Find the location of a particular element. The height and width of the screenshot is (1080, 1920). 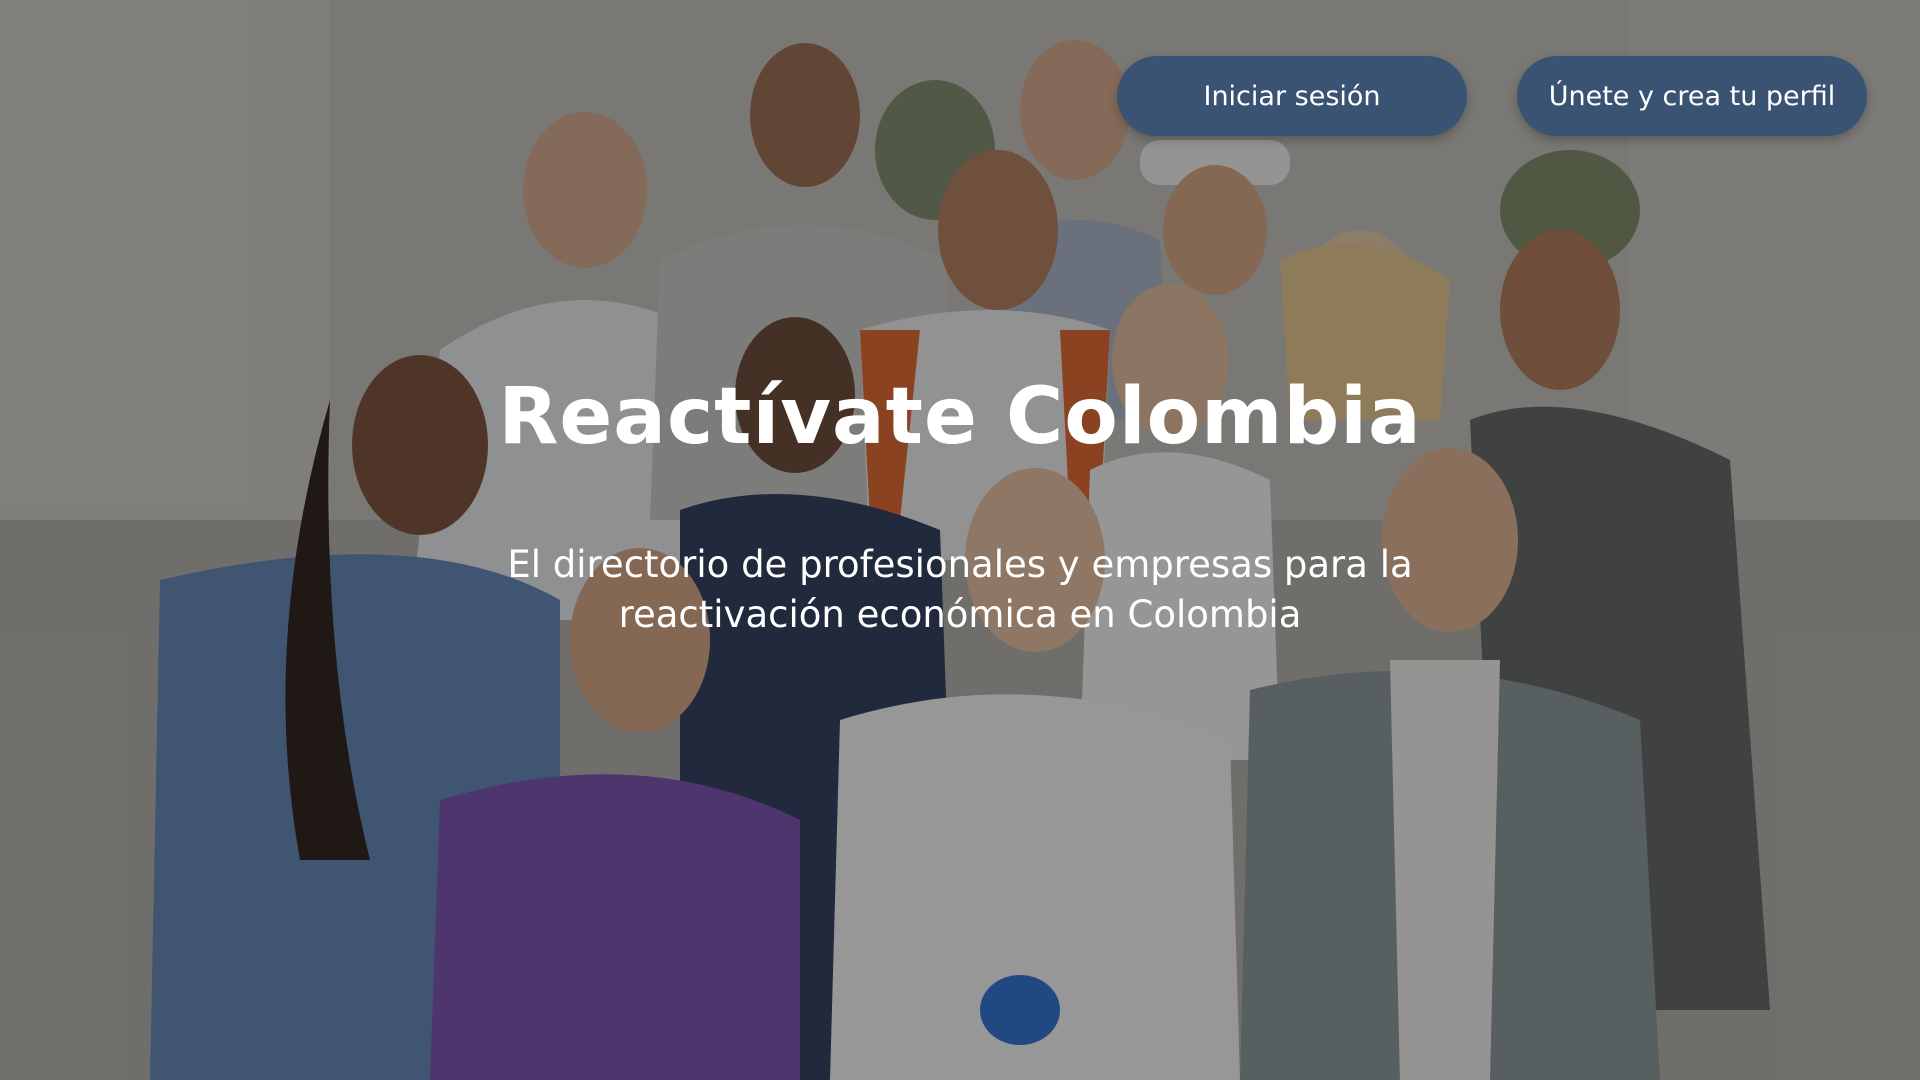

hero-title: Reactívate Colombia is located at coordinates (960, 417).